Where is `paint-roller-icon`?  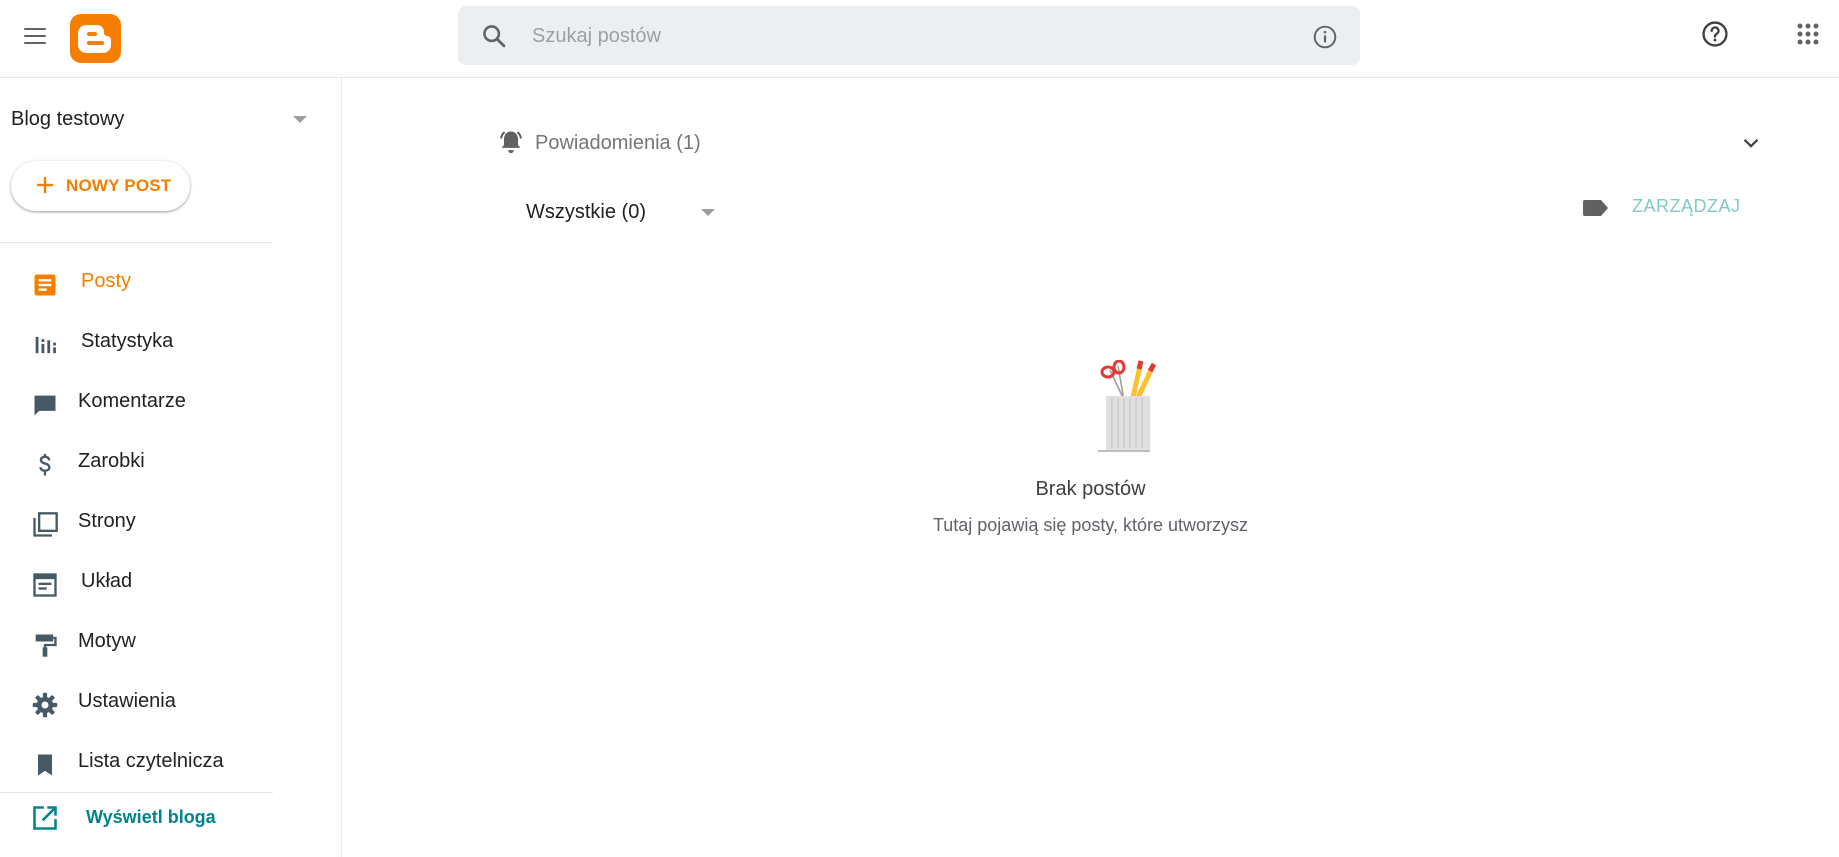
paint-roller-icon is located at coordinates (46, 645).